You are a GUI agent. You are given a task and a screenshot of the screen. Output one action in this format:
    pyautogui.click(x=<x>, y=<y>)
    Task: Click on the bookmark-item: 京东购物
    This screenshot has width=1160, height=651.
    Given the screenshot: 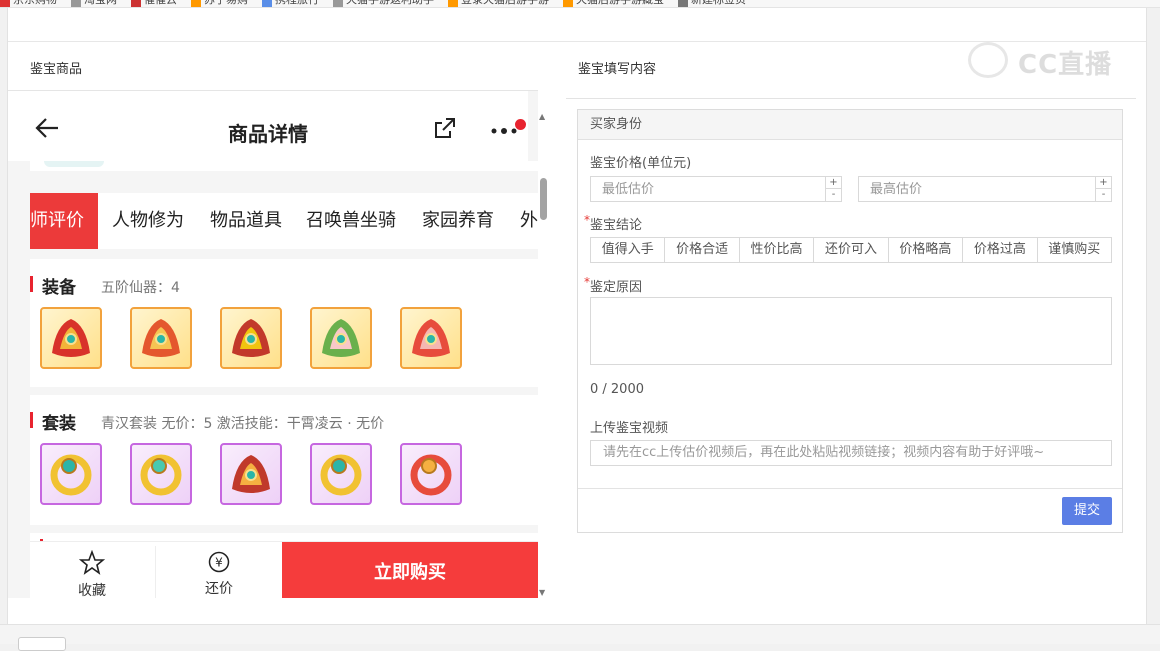 What is the action you would take?
    pyautogui.click(x=35, y=2)
    